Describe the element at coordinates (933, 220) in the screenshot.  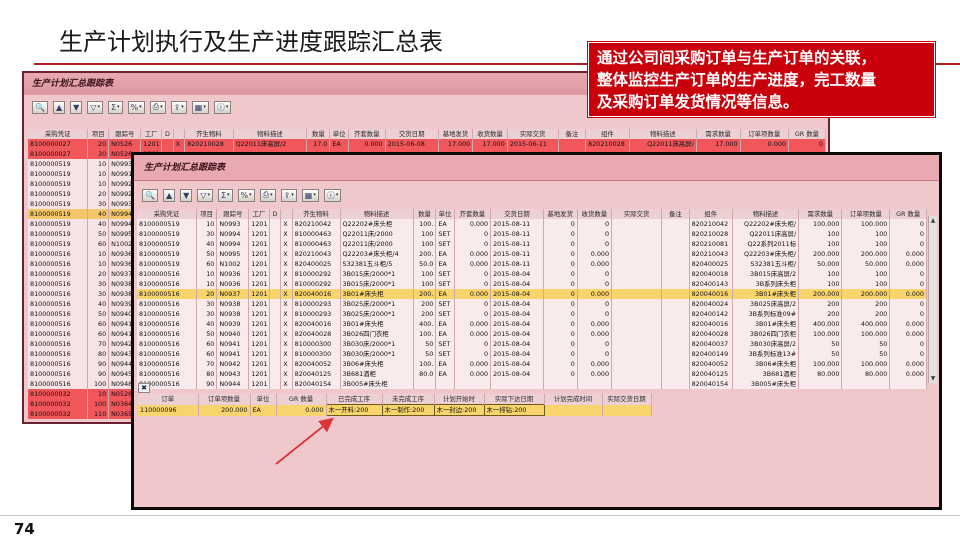
I see `scroll-up-icon: ▲` at that location.